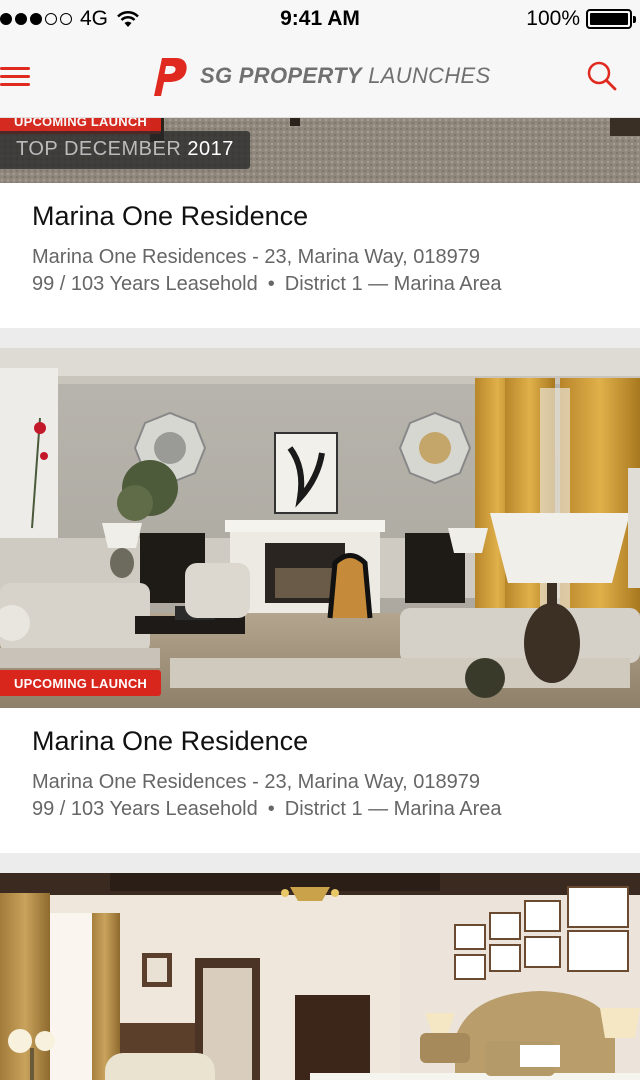  Describe the element at coordinates (99, 149) in the screenshot. I see `date-prefix: TOP DECEMBER` at that location.